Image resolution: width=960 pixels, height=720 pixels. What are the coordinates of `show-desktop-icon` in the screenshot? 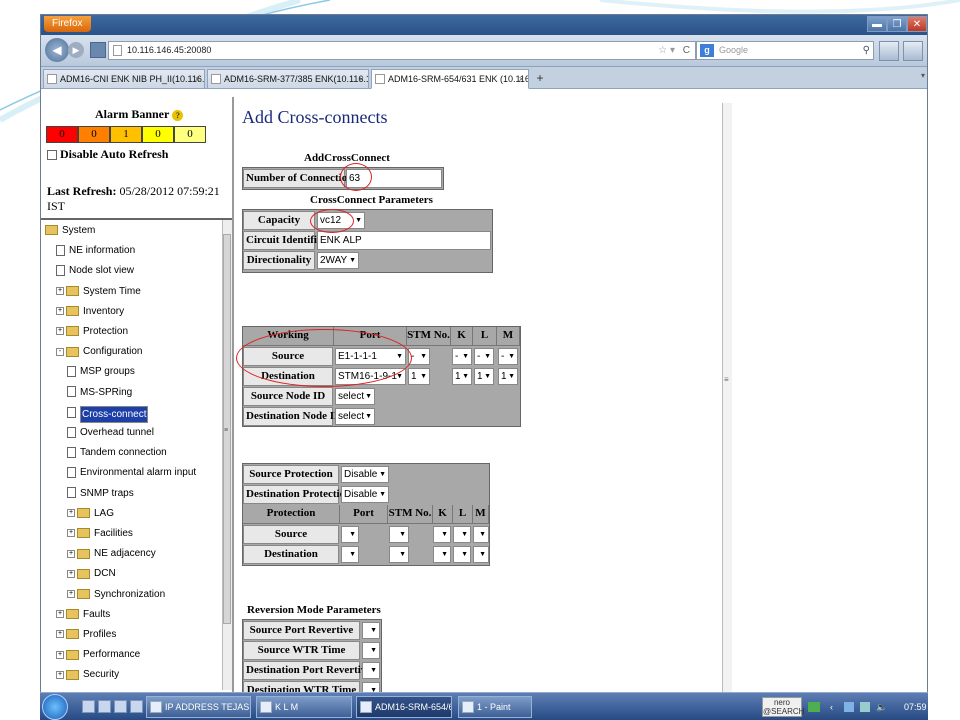 It's located at (88, 706).